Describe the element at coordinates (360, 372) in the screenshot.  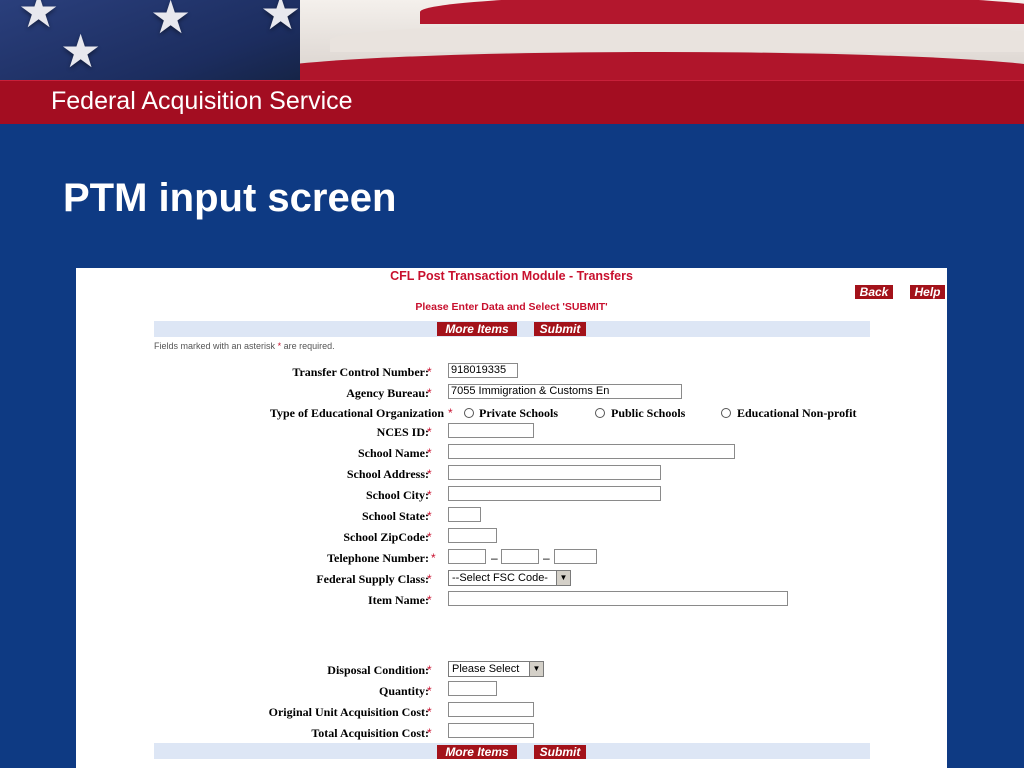
I see `transfer-control-number-label: Transfer Control Number:` at that location.